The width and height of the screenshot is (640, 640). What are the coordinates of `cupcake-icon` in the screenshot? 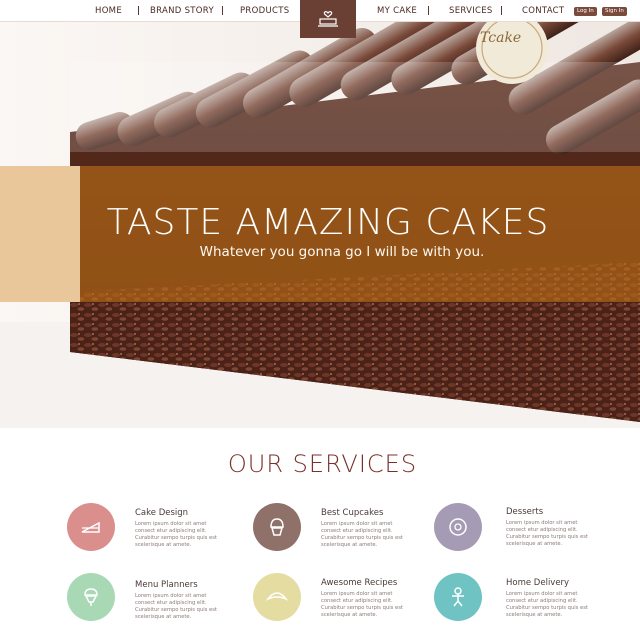 It's located at (277, 527).